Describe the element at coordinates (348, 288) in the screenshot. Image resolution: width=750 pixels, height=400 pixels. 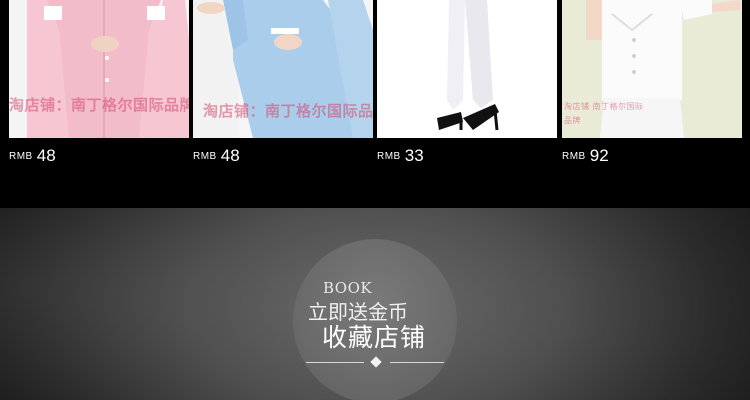
I see `book-label: BOOK` at that location.